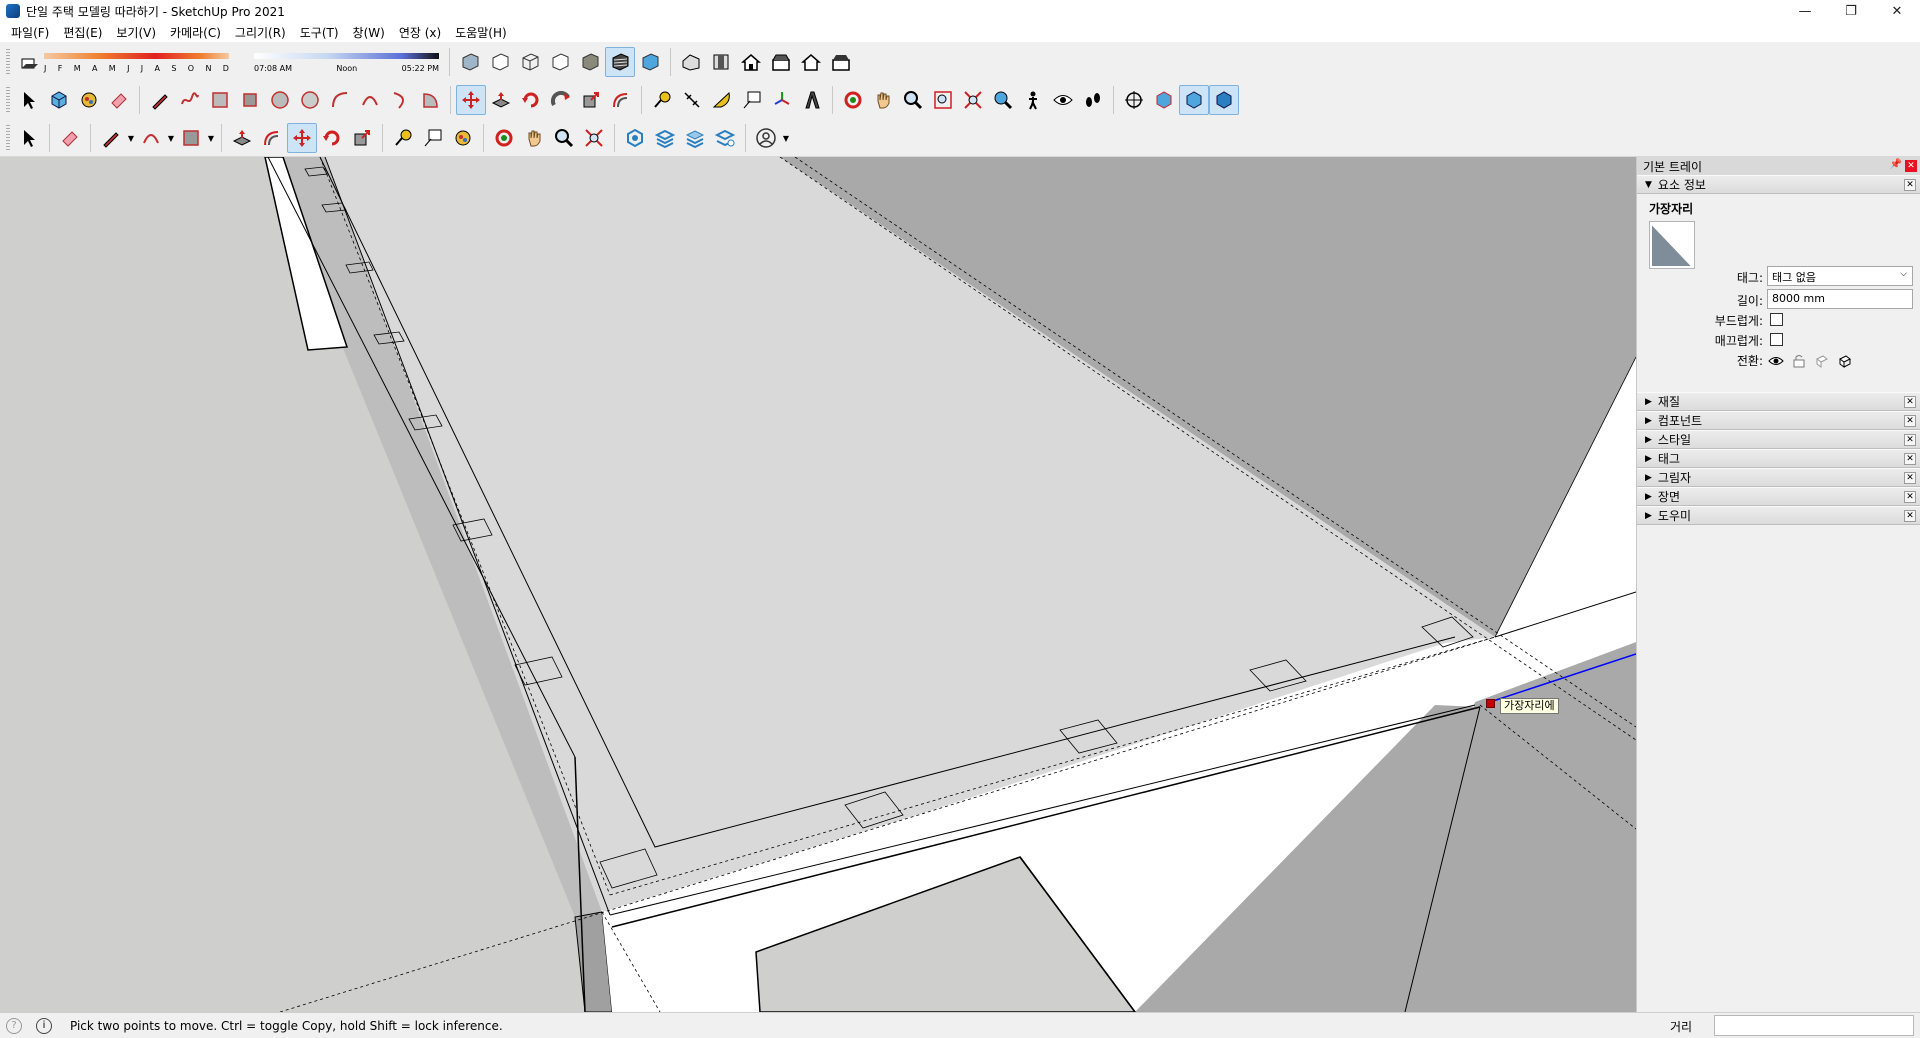 Image resolution: width=1920 pixels, height=1038 pixels. I want to click on select-tool-button, so click(29, 100).